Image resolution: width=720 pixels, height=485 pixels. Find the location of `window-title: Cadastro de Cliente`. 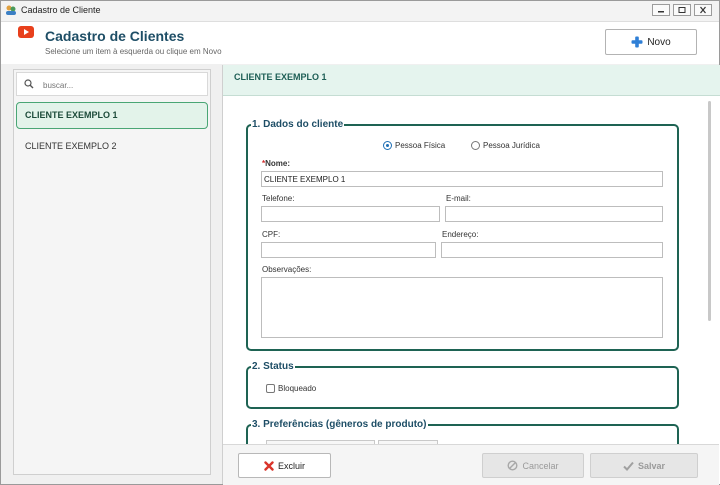

window-title: Cadastro de Cliente is located at coordinates (61, 10).